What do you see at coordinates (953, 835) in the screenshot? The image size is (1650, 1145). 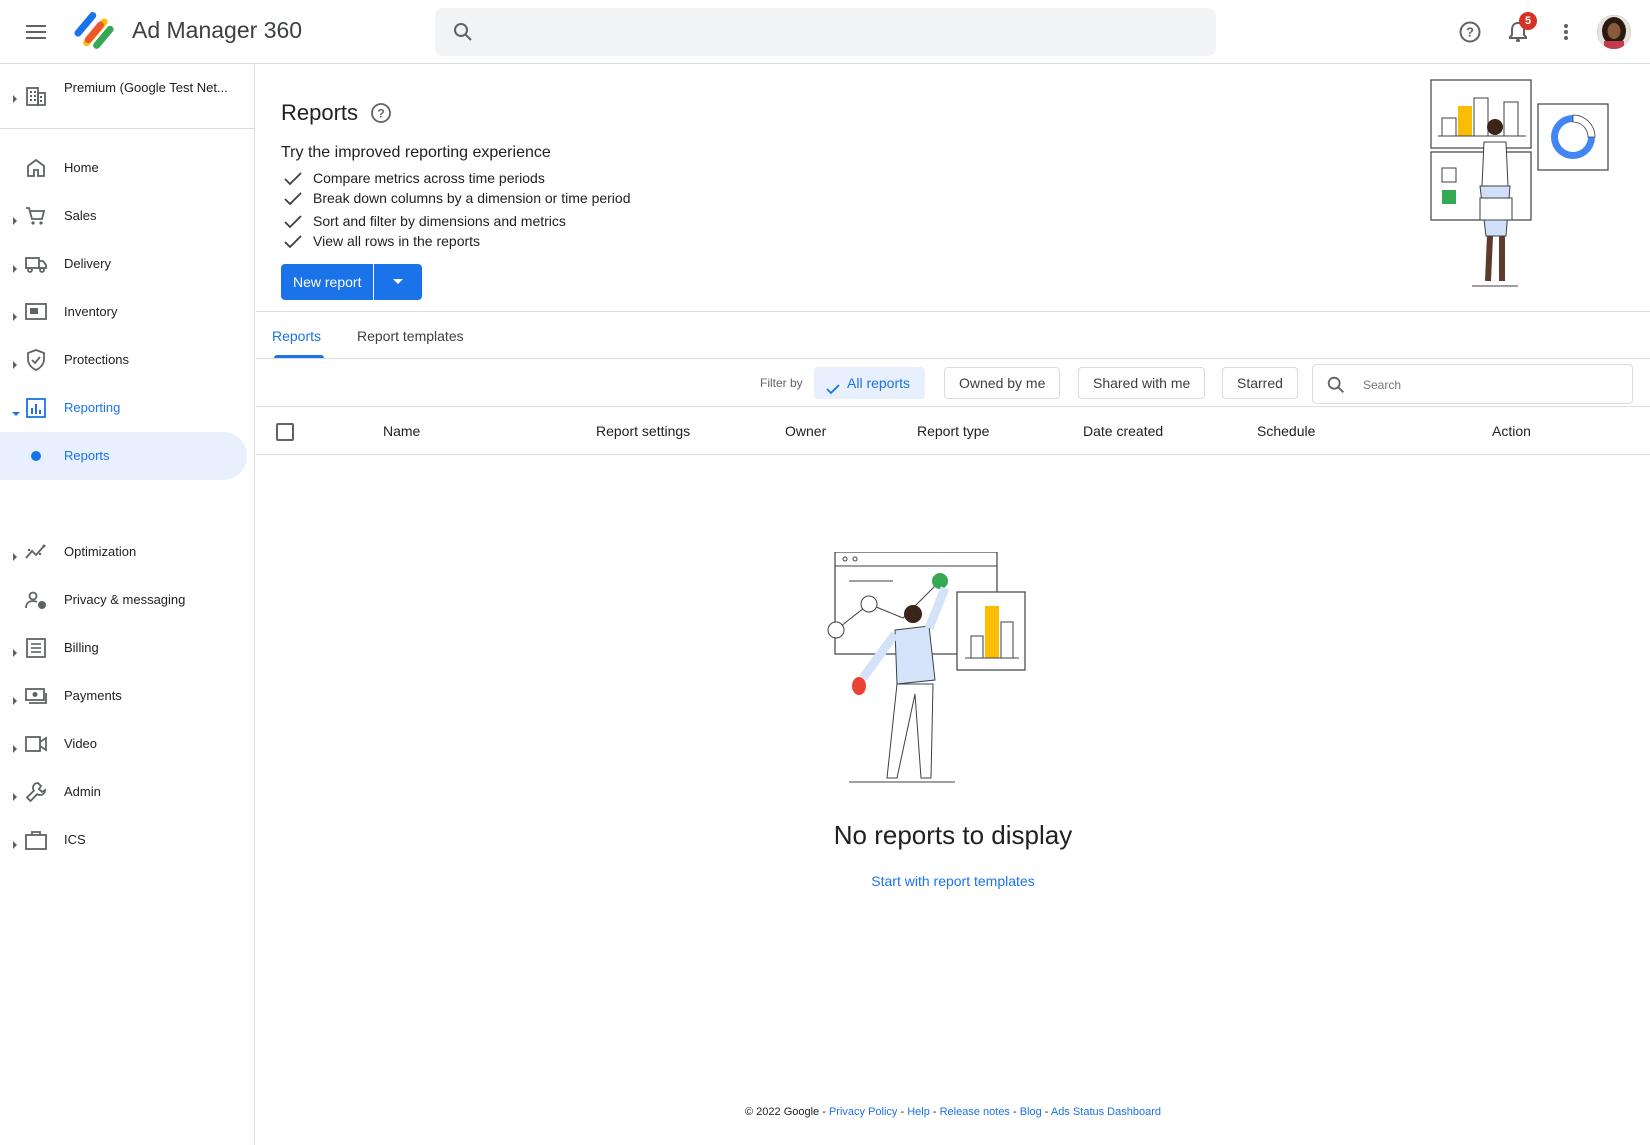 I see `empty-state-title: No reports to display` at bounding box center [953, 835].